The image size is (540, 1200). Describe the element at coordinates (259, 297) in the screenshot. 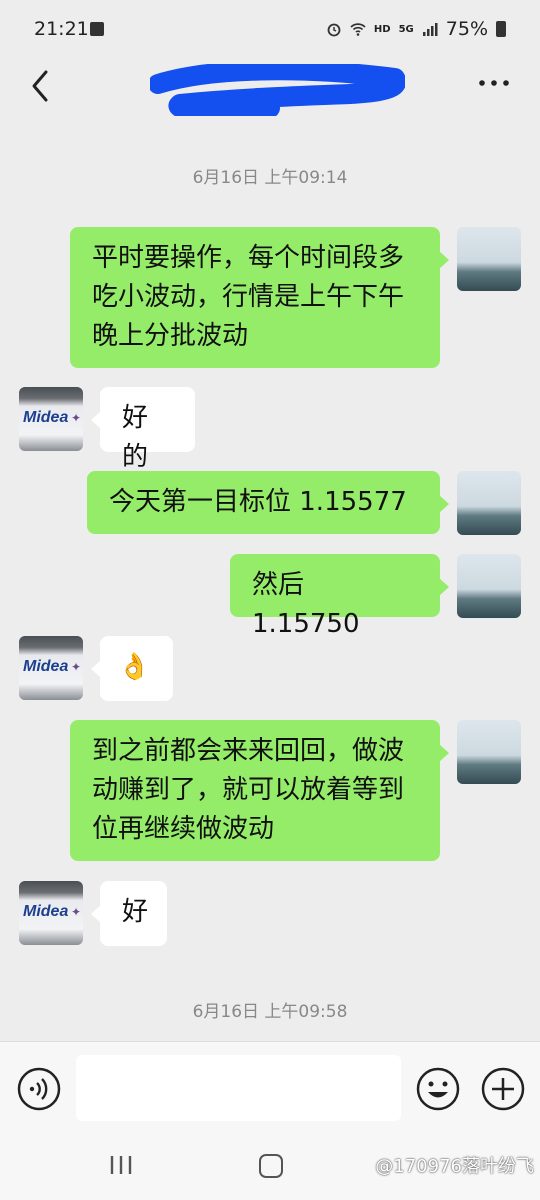

I see `outgoing-message: 平时要操作，每个时间段多 吃小波动，行情是上午下午 晚上分批波动` at that location.